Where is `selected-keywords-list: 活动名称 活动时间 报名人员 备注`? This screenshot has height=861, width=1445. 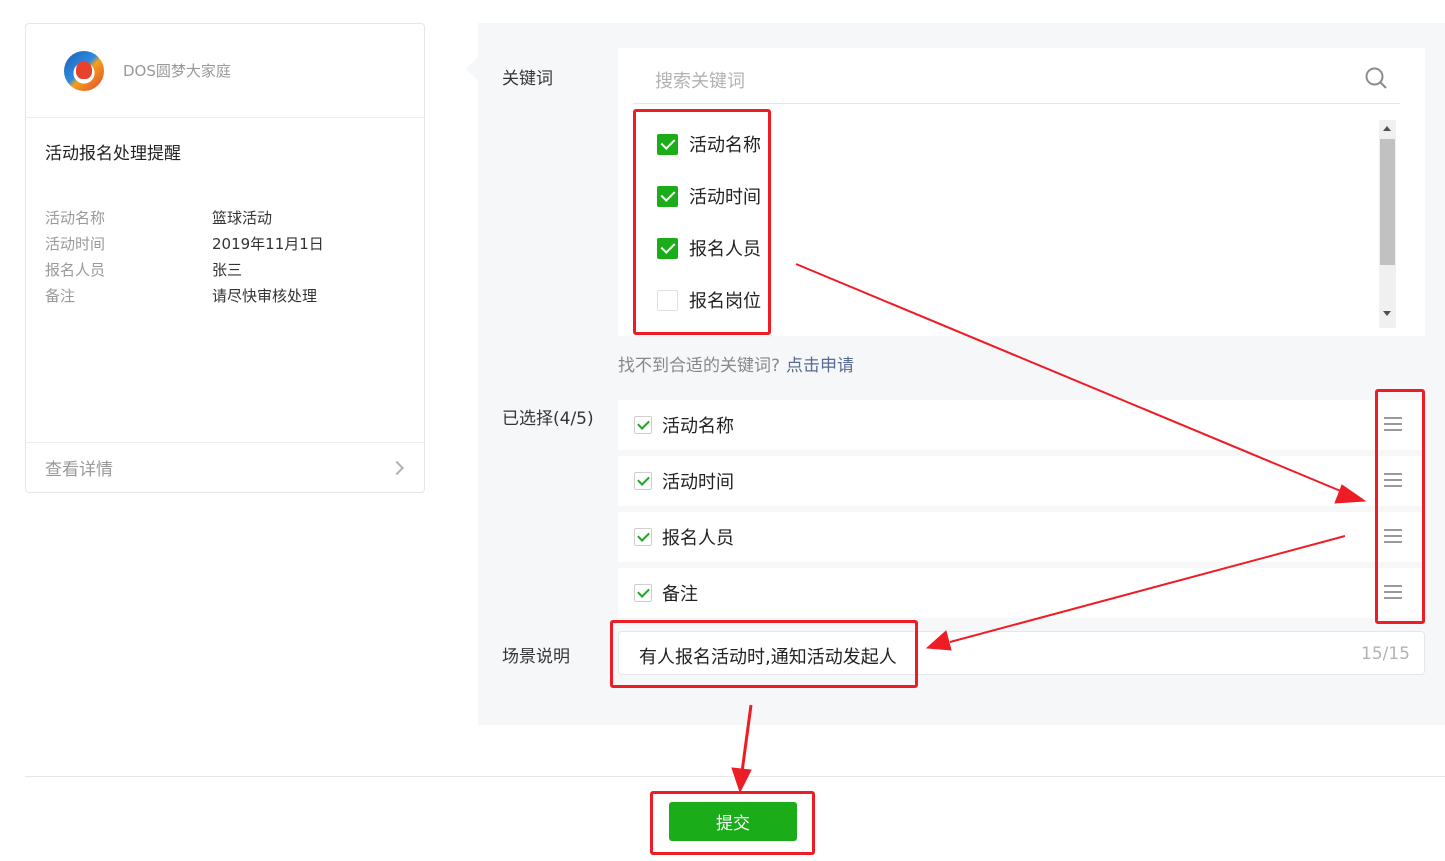 selected-keywords-list: 活动名称 活动时间 报名人员 备注 is located at coordinates (1021, 512).